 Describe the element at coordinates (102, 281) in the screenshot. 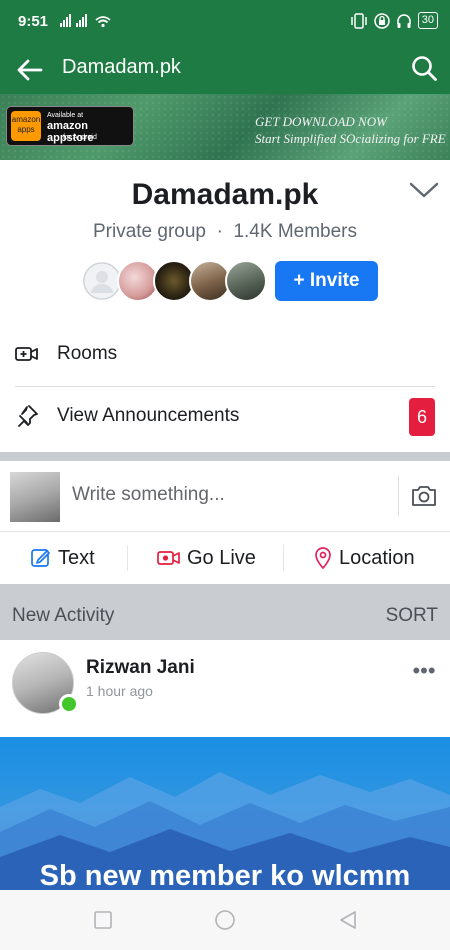

I see `default-avatar-icon` at that location.